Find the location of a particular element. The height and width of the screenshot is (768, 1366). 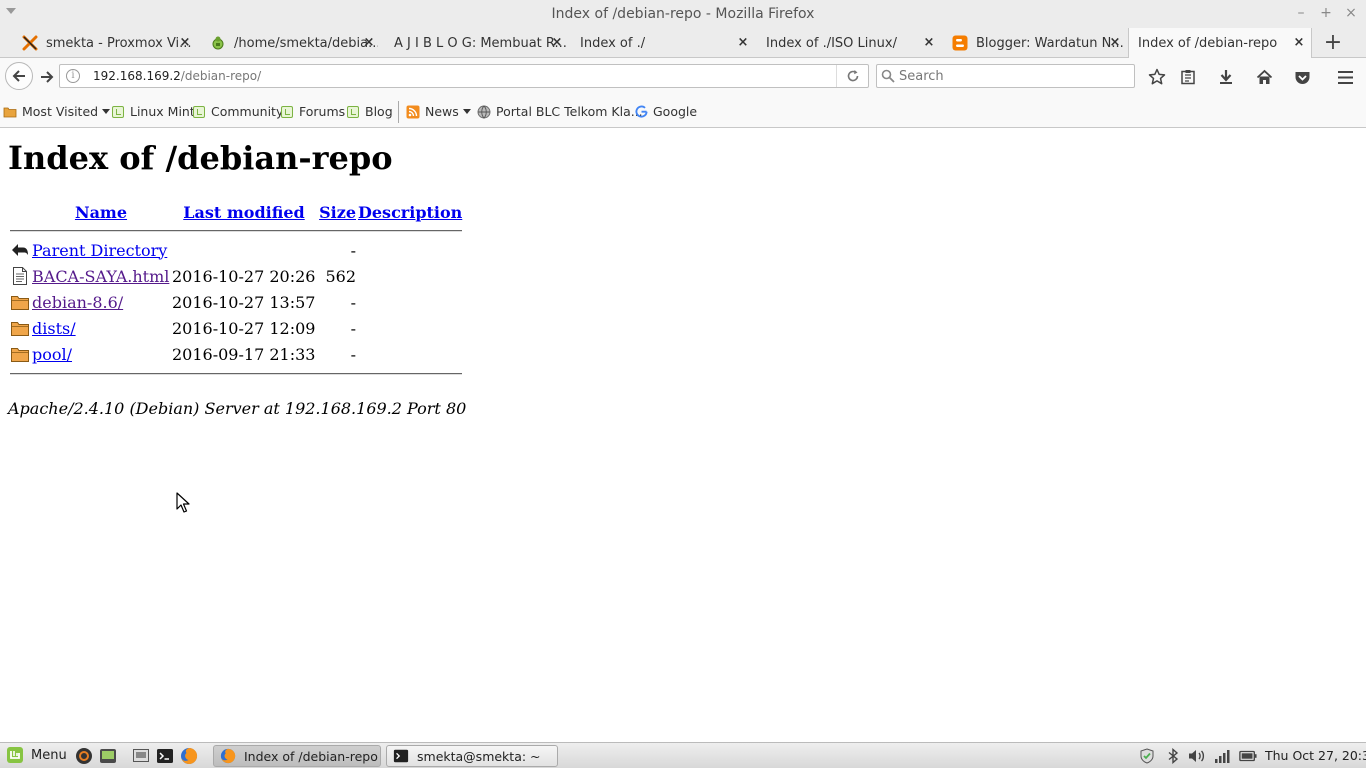

url-text: 192.168.169.2/debian-repo/ is located at coordinates (177, 76).